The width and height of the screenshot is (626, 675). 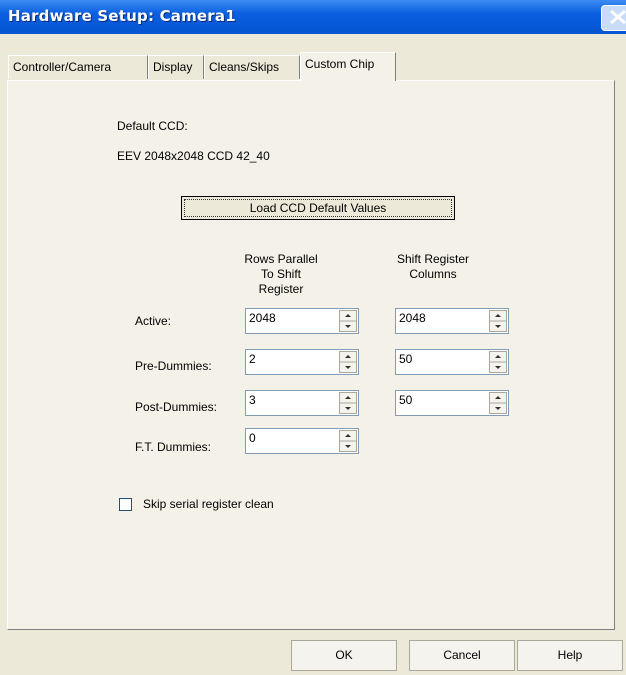 I want to click on help-button: Help, so click(x=570, y=655).